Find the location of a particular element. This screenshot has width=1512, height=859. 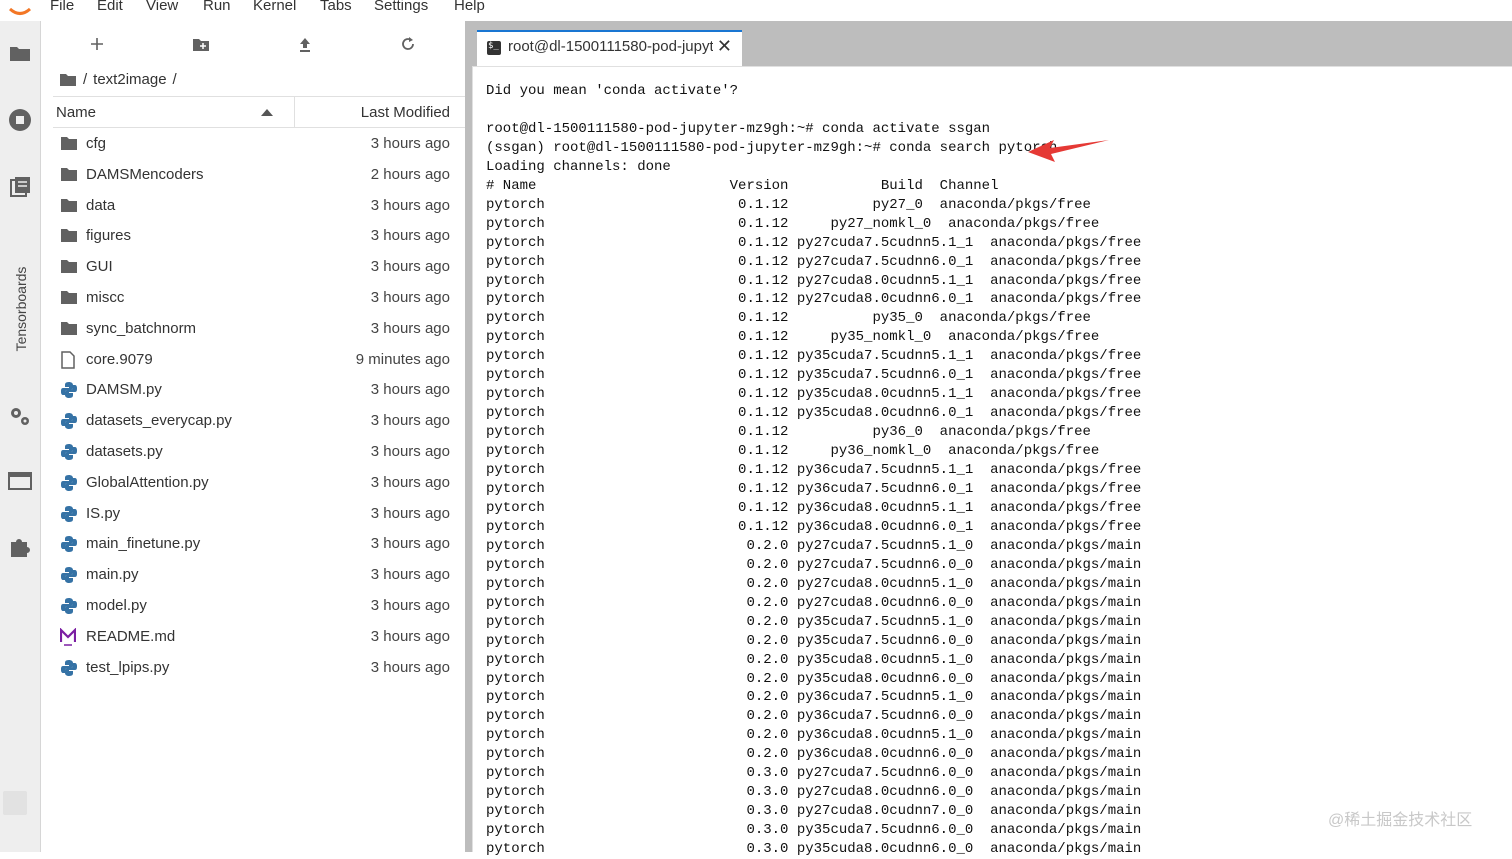

terminal-line: # Name Version Build Channel is located at coordinates (742, 185).